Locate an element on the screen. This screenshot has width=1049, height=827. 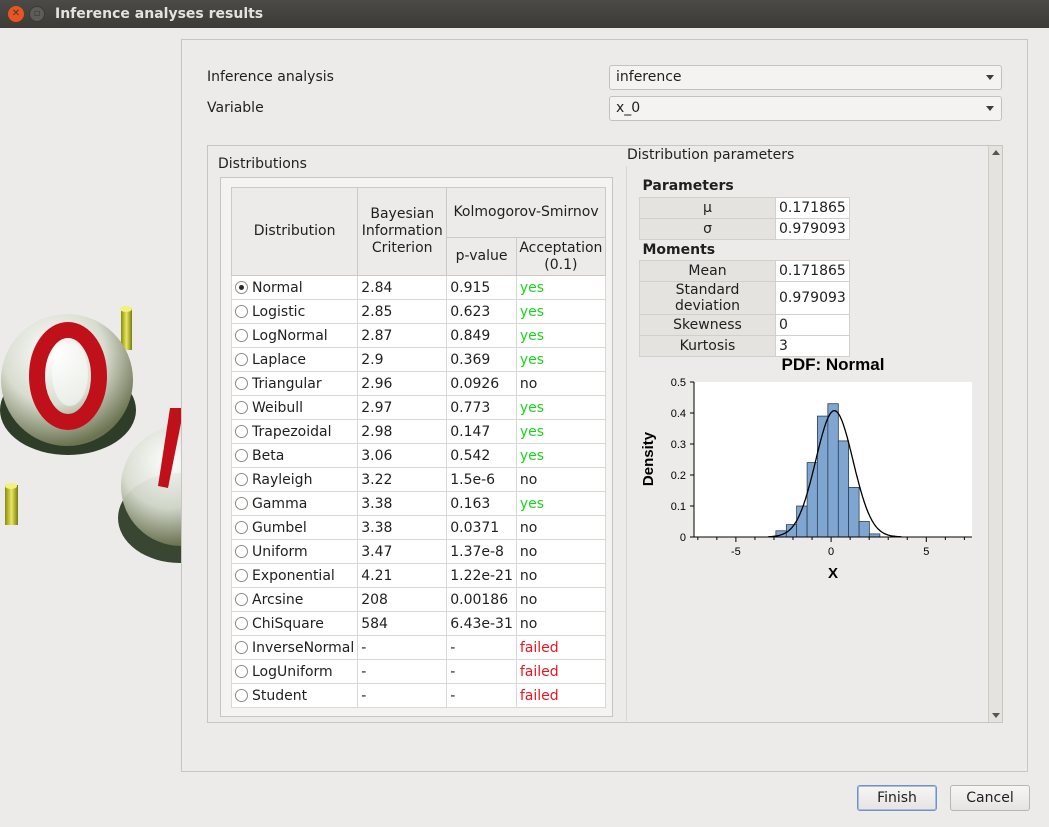
distribution-name: InverseNormal is located at coordinates (303, 647).